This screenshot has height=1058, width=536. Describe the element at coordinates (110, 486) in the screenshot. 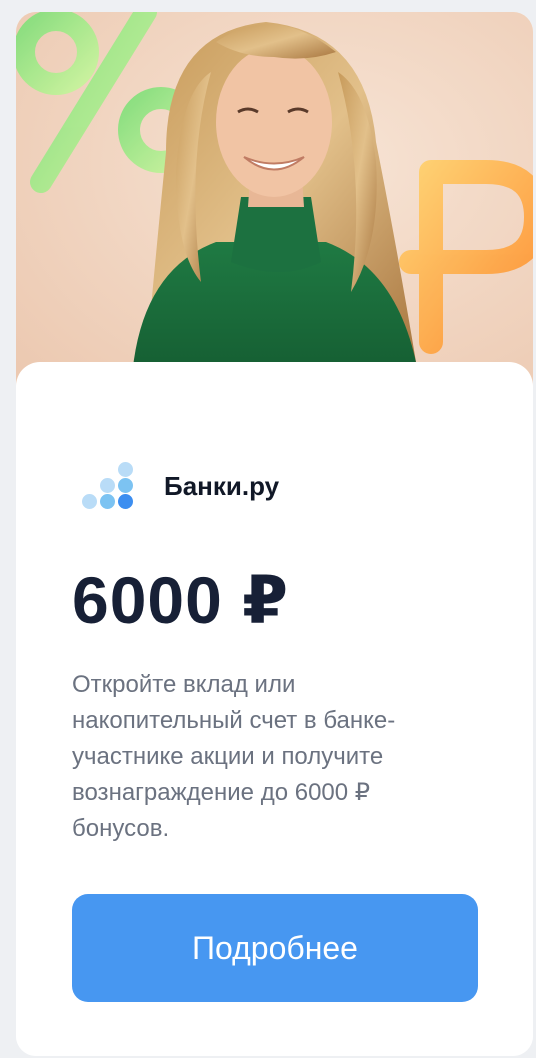

I see `banki-ru-logo-icon` at that location.